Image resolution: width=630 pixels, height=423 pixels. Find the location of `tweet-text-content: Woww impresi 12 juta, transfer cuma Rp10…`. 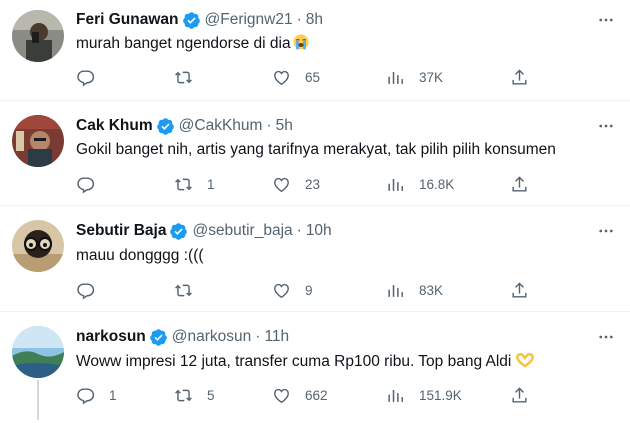

tweet-text-content: Woww impresi 12 juta, transfer cuma Rp10… is located at coordinates (294, 361).